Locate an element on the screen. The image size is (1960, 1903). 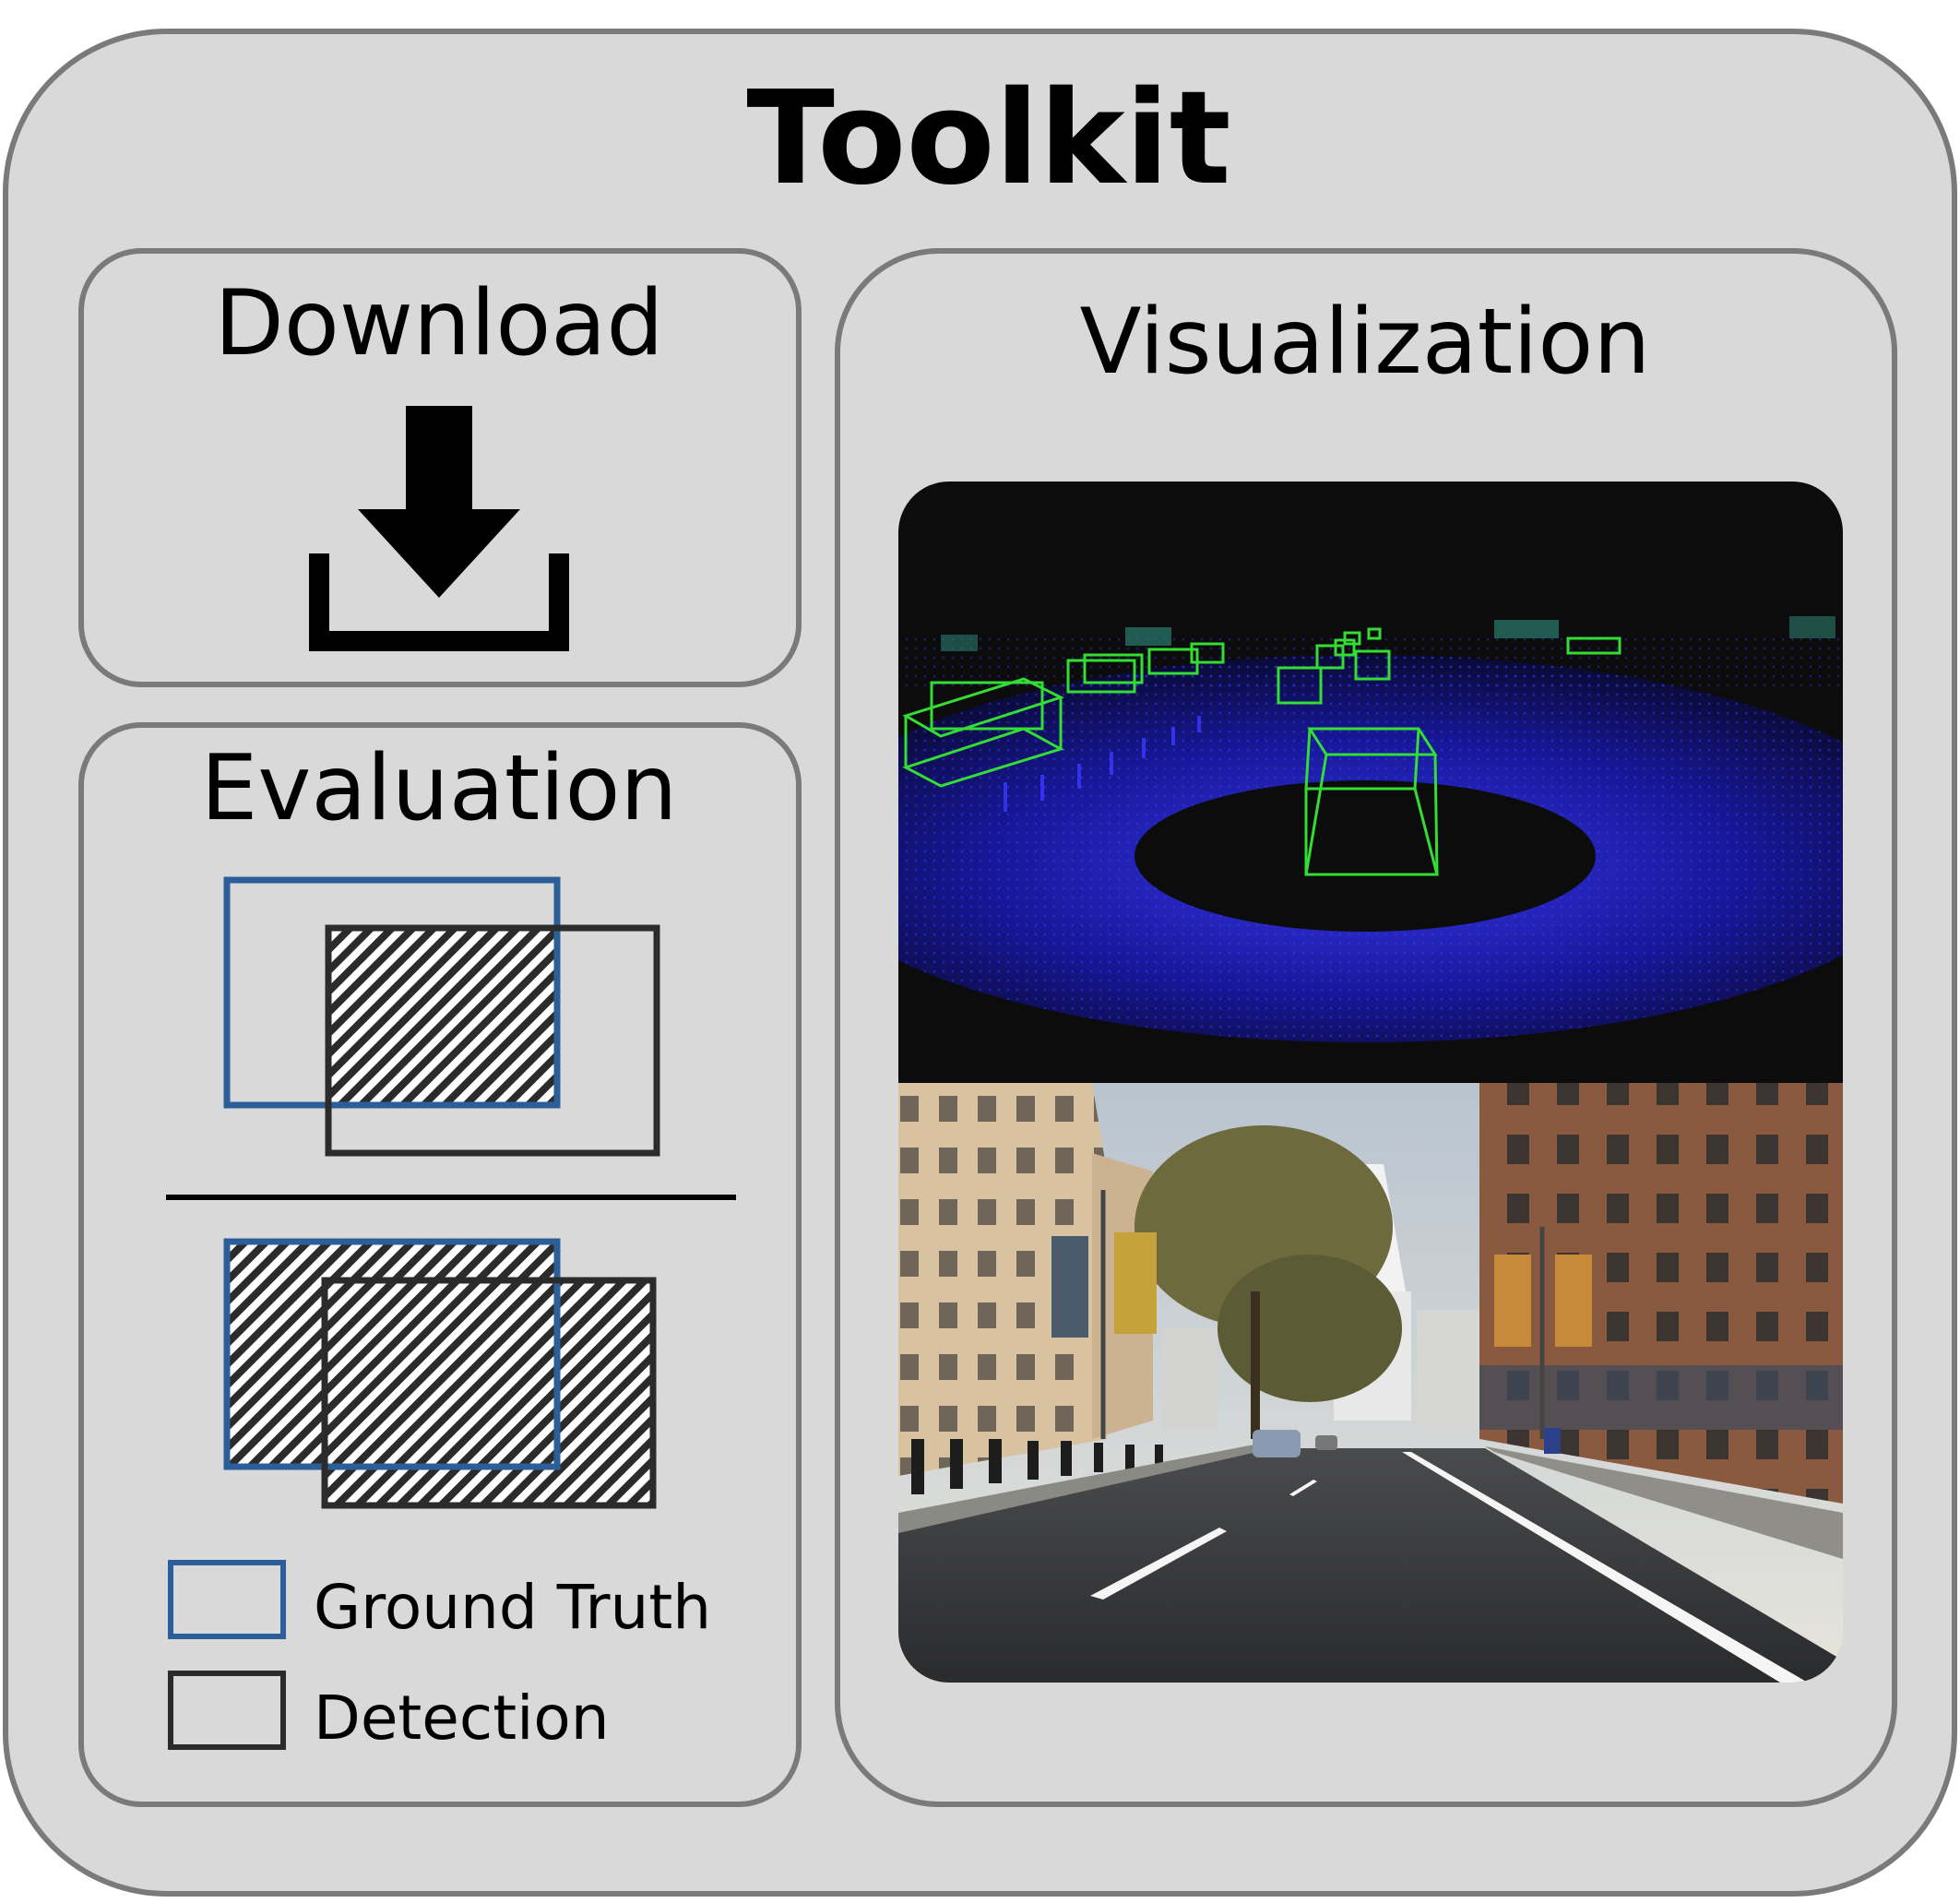
union-area-detection is located at coordinates (489, 1392).